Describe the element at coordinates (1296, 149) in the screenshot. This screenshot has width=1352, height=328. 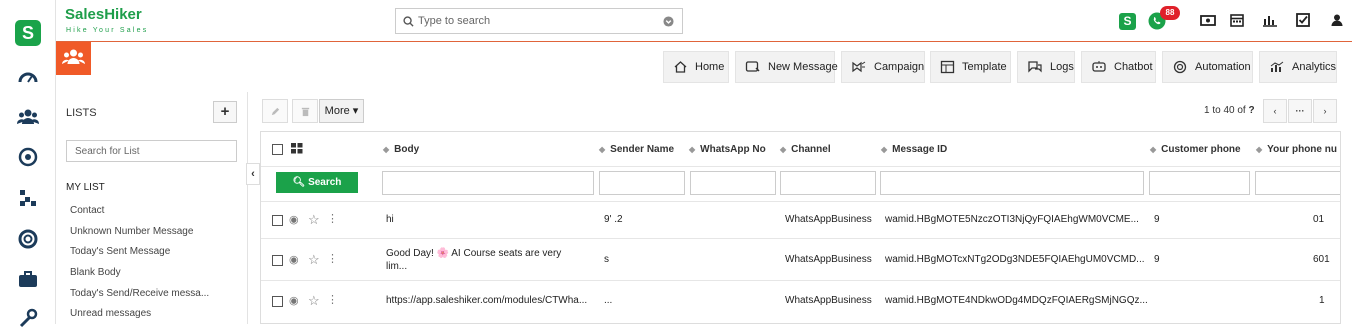
I see `col-header-your-phone: ◆ Your phone nu` at that location.